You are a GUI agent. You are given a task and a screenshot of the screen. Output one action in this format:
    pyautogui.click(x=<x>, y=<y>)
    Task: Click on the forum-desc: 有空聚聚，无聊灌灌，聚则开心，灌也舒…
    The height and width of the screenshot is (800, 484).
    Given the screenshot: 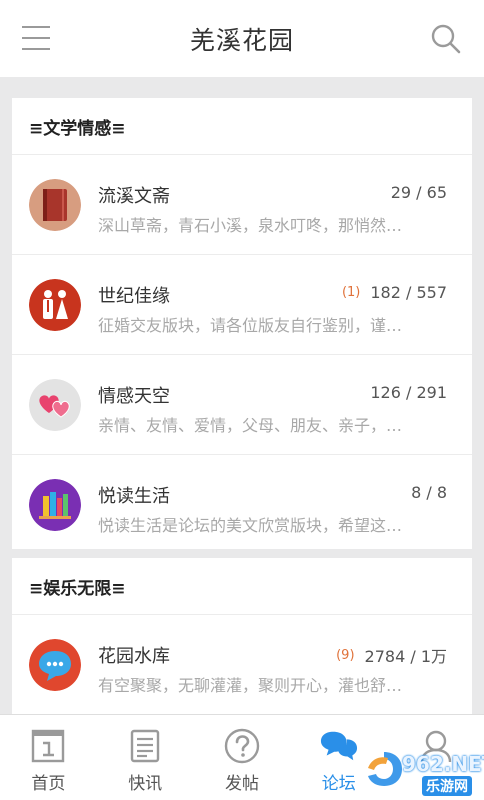 What is the action you would take?
    pyautogui.click(x=250, y=685)
    